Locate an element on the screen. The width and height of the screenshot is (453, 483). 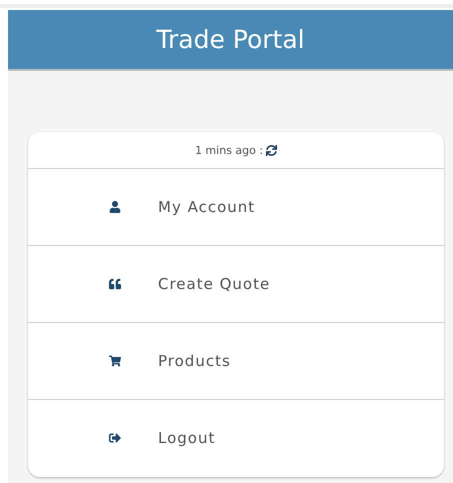
menu-item: Create Quote is located at coordinates (236, 284).